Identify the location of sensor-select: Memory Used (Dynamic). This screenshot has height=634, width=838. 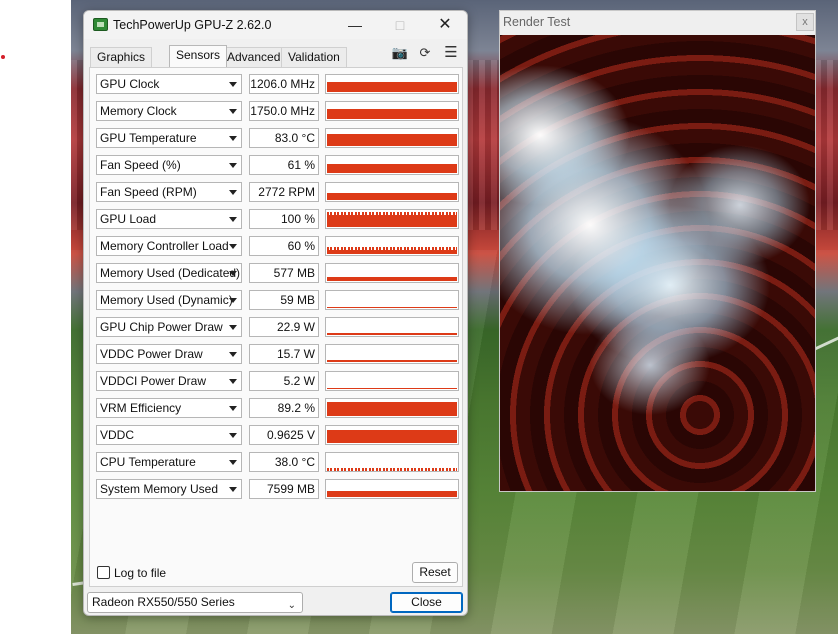
(169, 300).